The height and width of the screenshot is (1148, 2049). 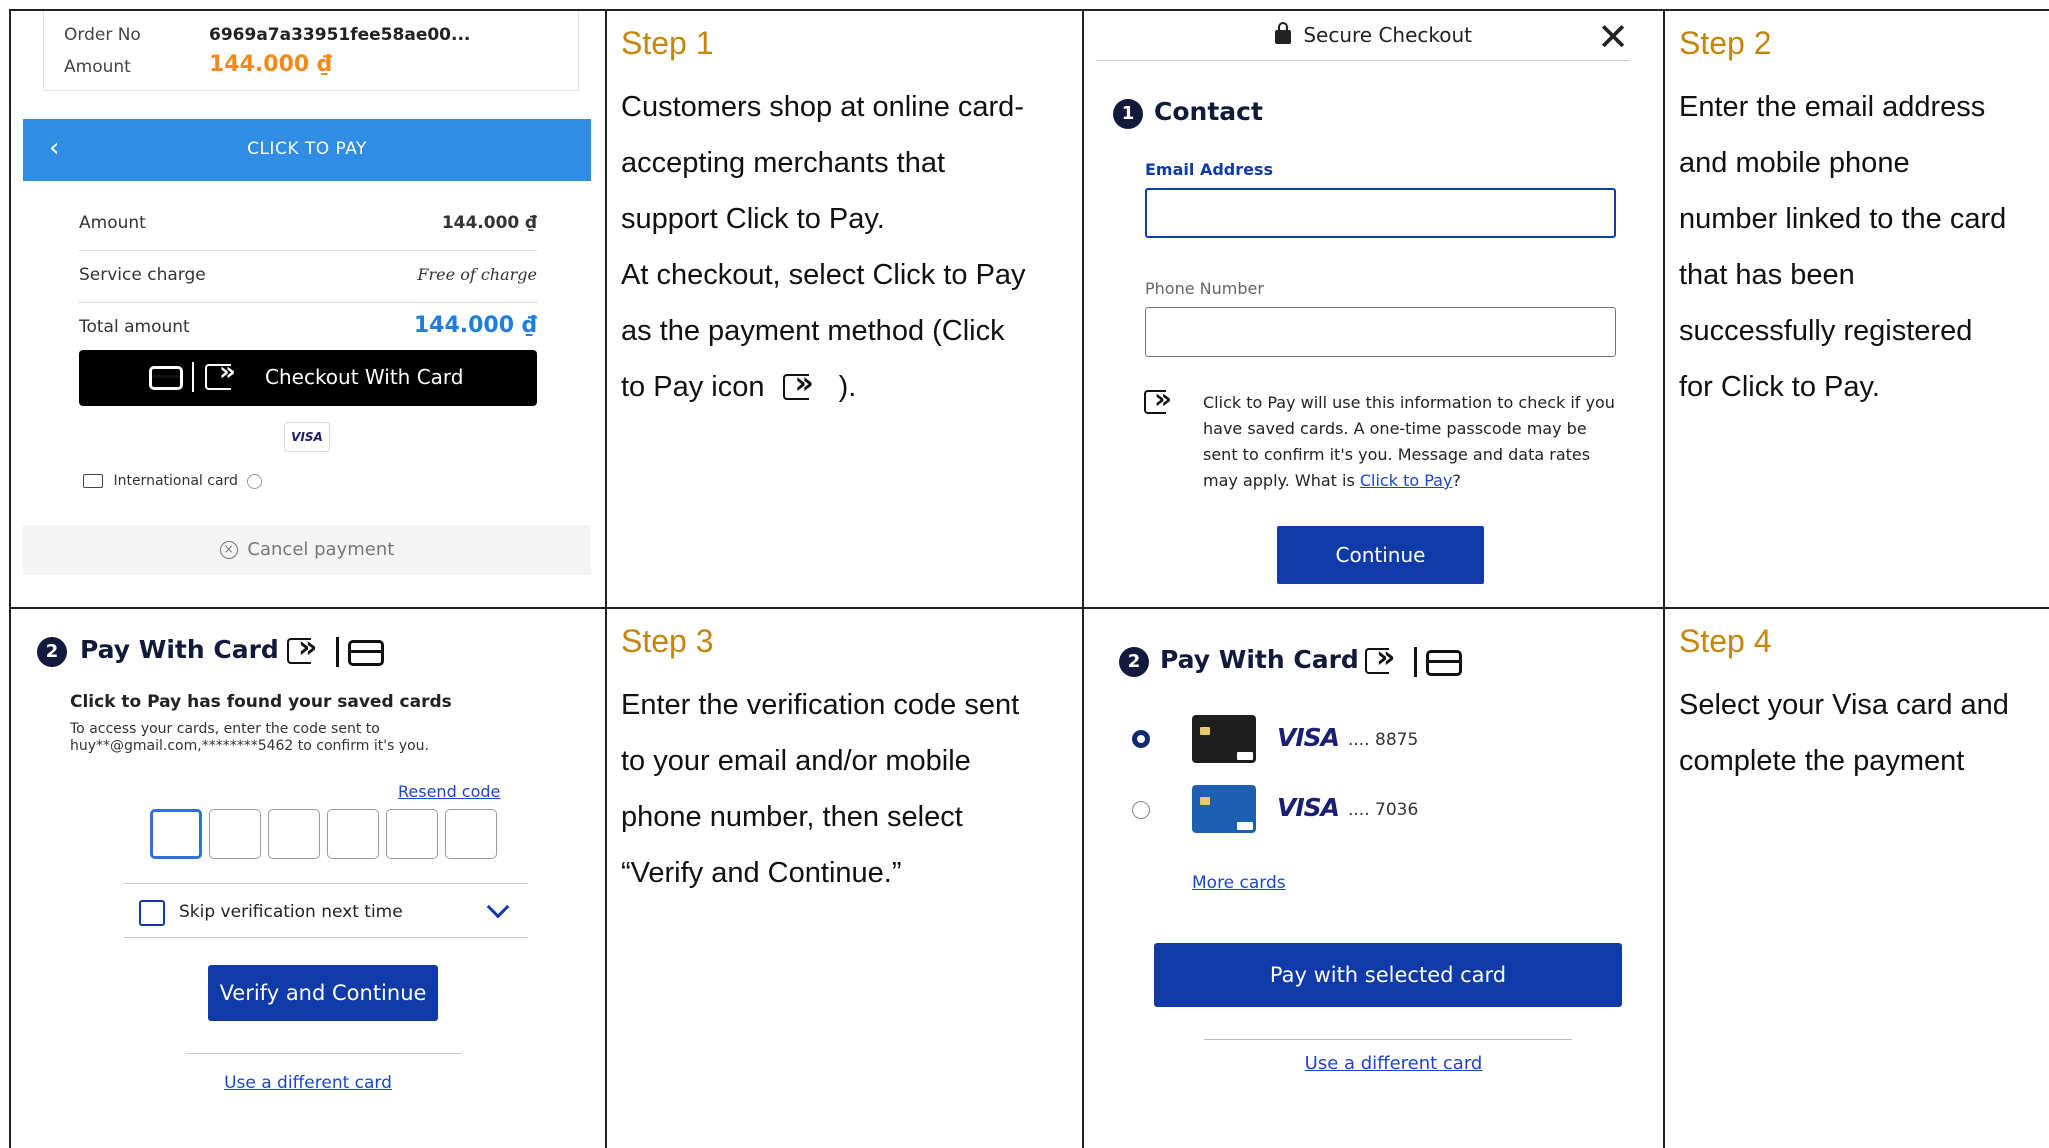 What do you see at coordinates (847, 387) in the screenshot?
I see `text-fragment: ).` at bounding box center [847, 387].